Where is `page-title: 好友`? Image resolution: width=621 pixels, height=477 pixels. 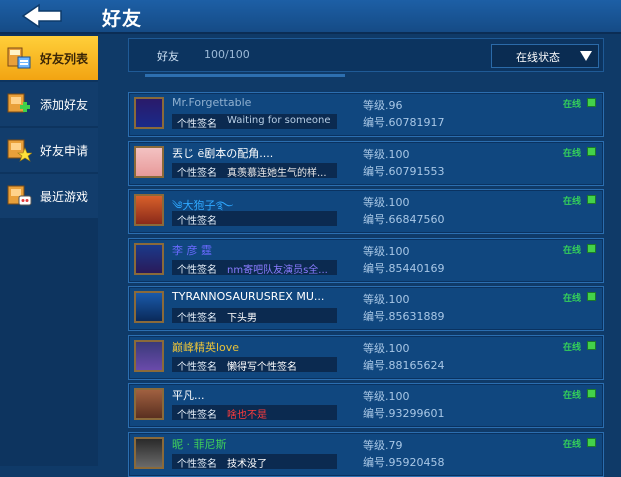
page-title: 好友 is located at coordinates (122, 19).